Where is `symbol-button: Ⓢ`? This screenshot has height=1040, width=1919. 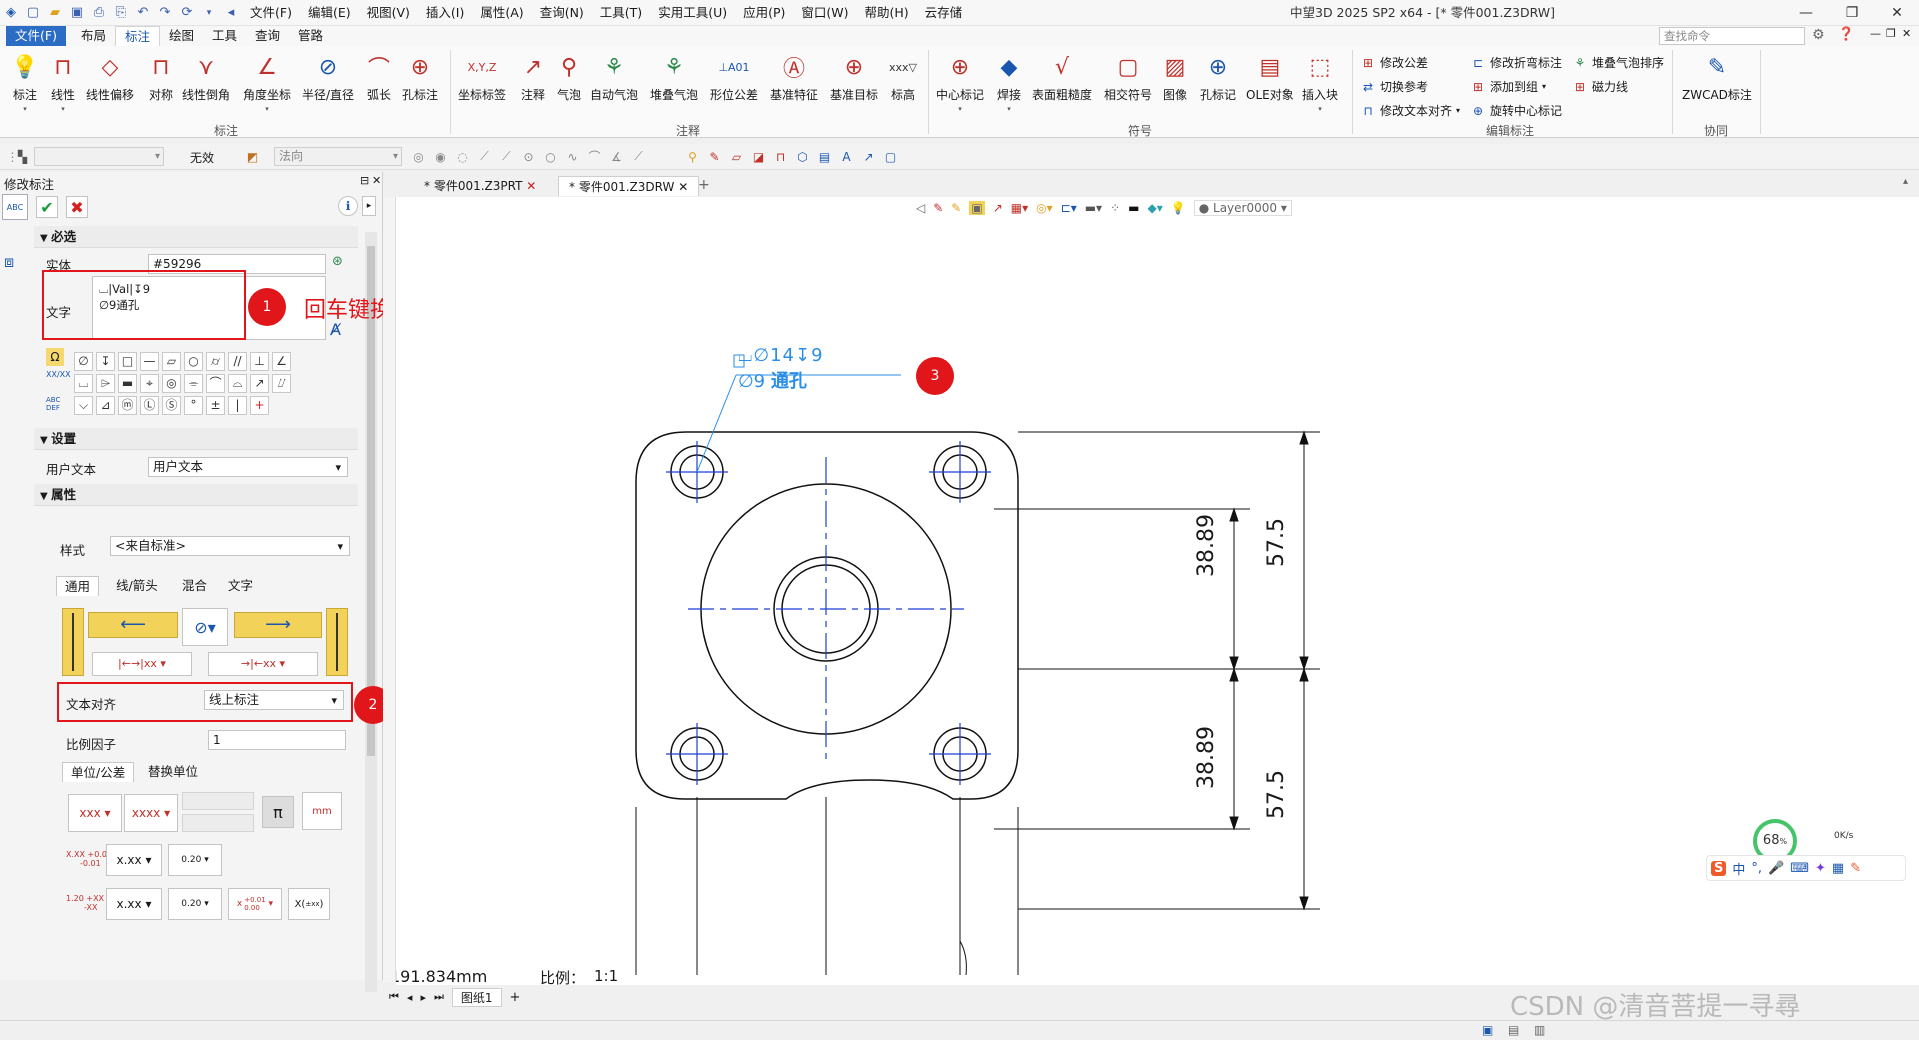
symbol-button: Ⓢ is located at coordinates (171, 405).